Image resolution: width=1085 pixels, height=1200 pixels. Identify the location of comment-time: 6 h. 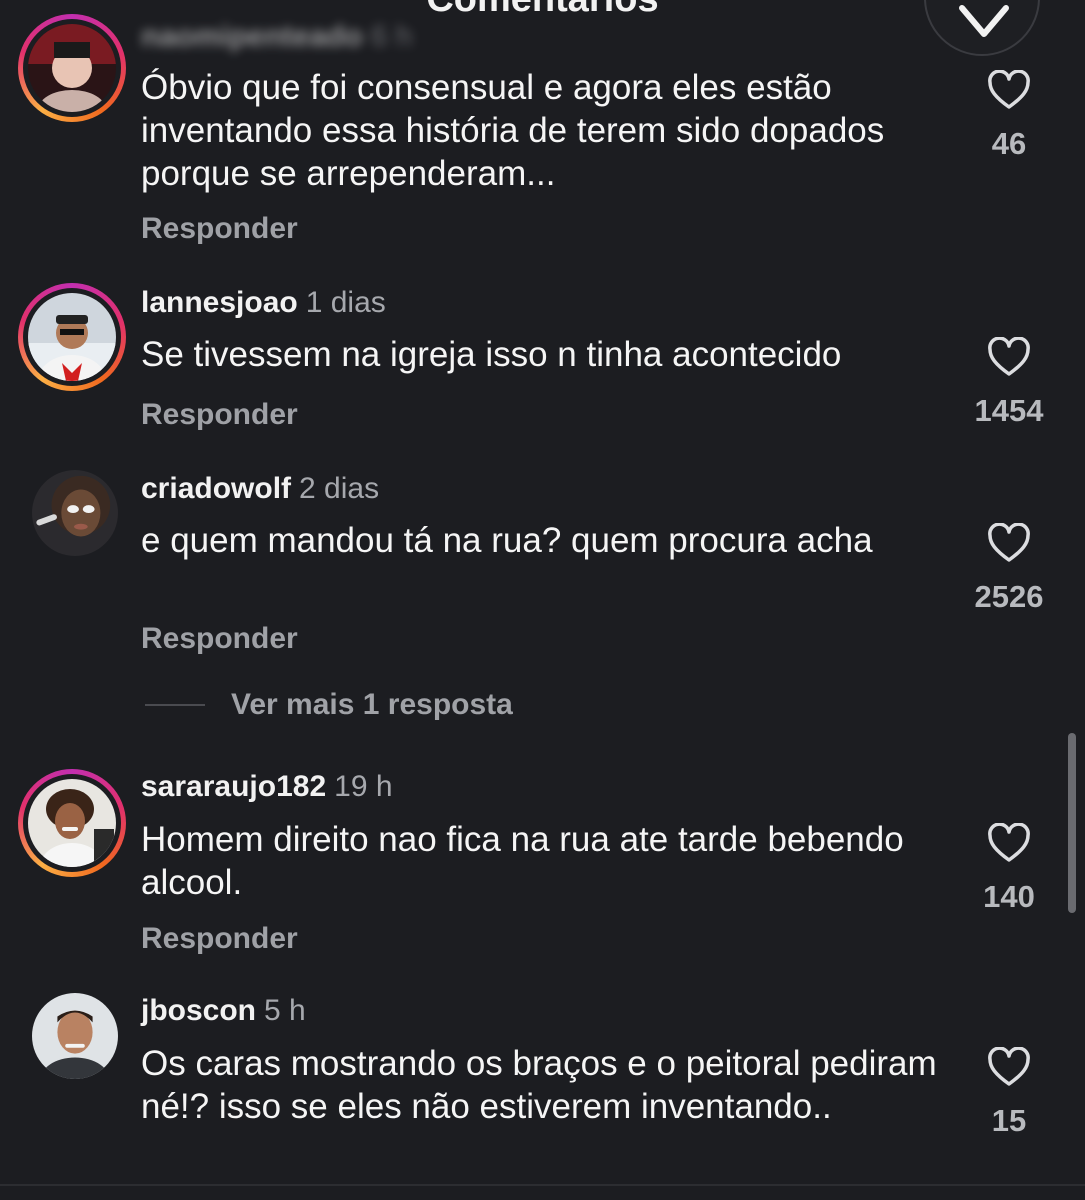
(391, 36).